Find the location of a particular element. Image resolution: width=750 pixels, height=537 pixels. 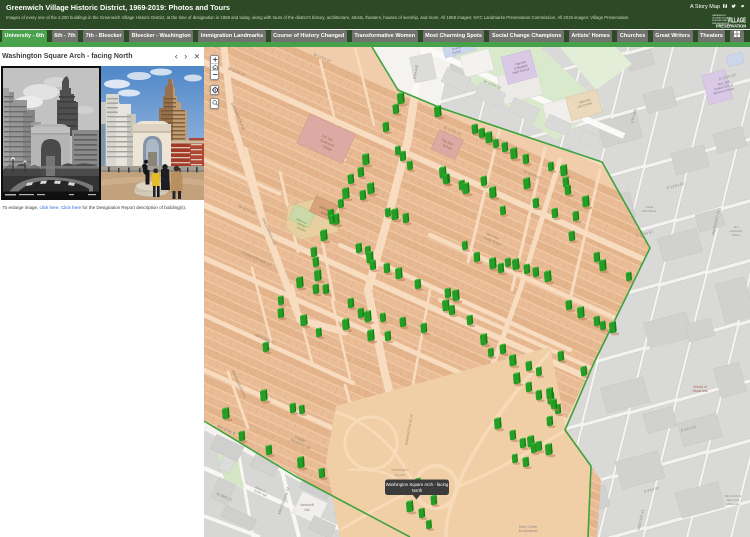

svg-text: Square is located at coordinates (400, 475).